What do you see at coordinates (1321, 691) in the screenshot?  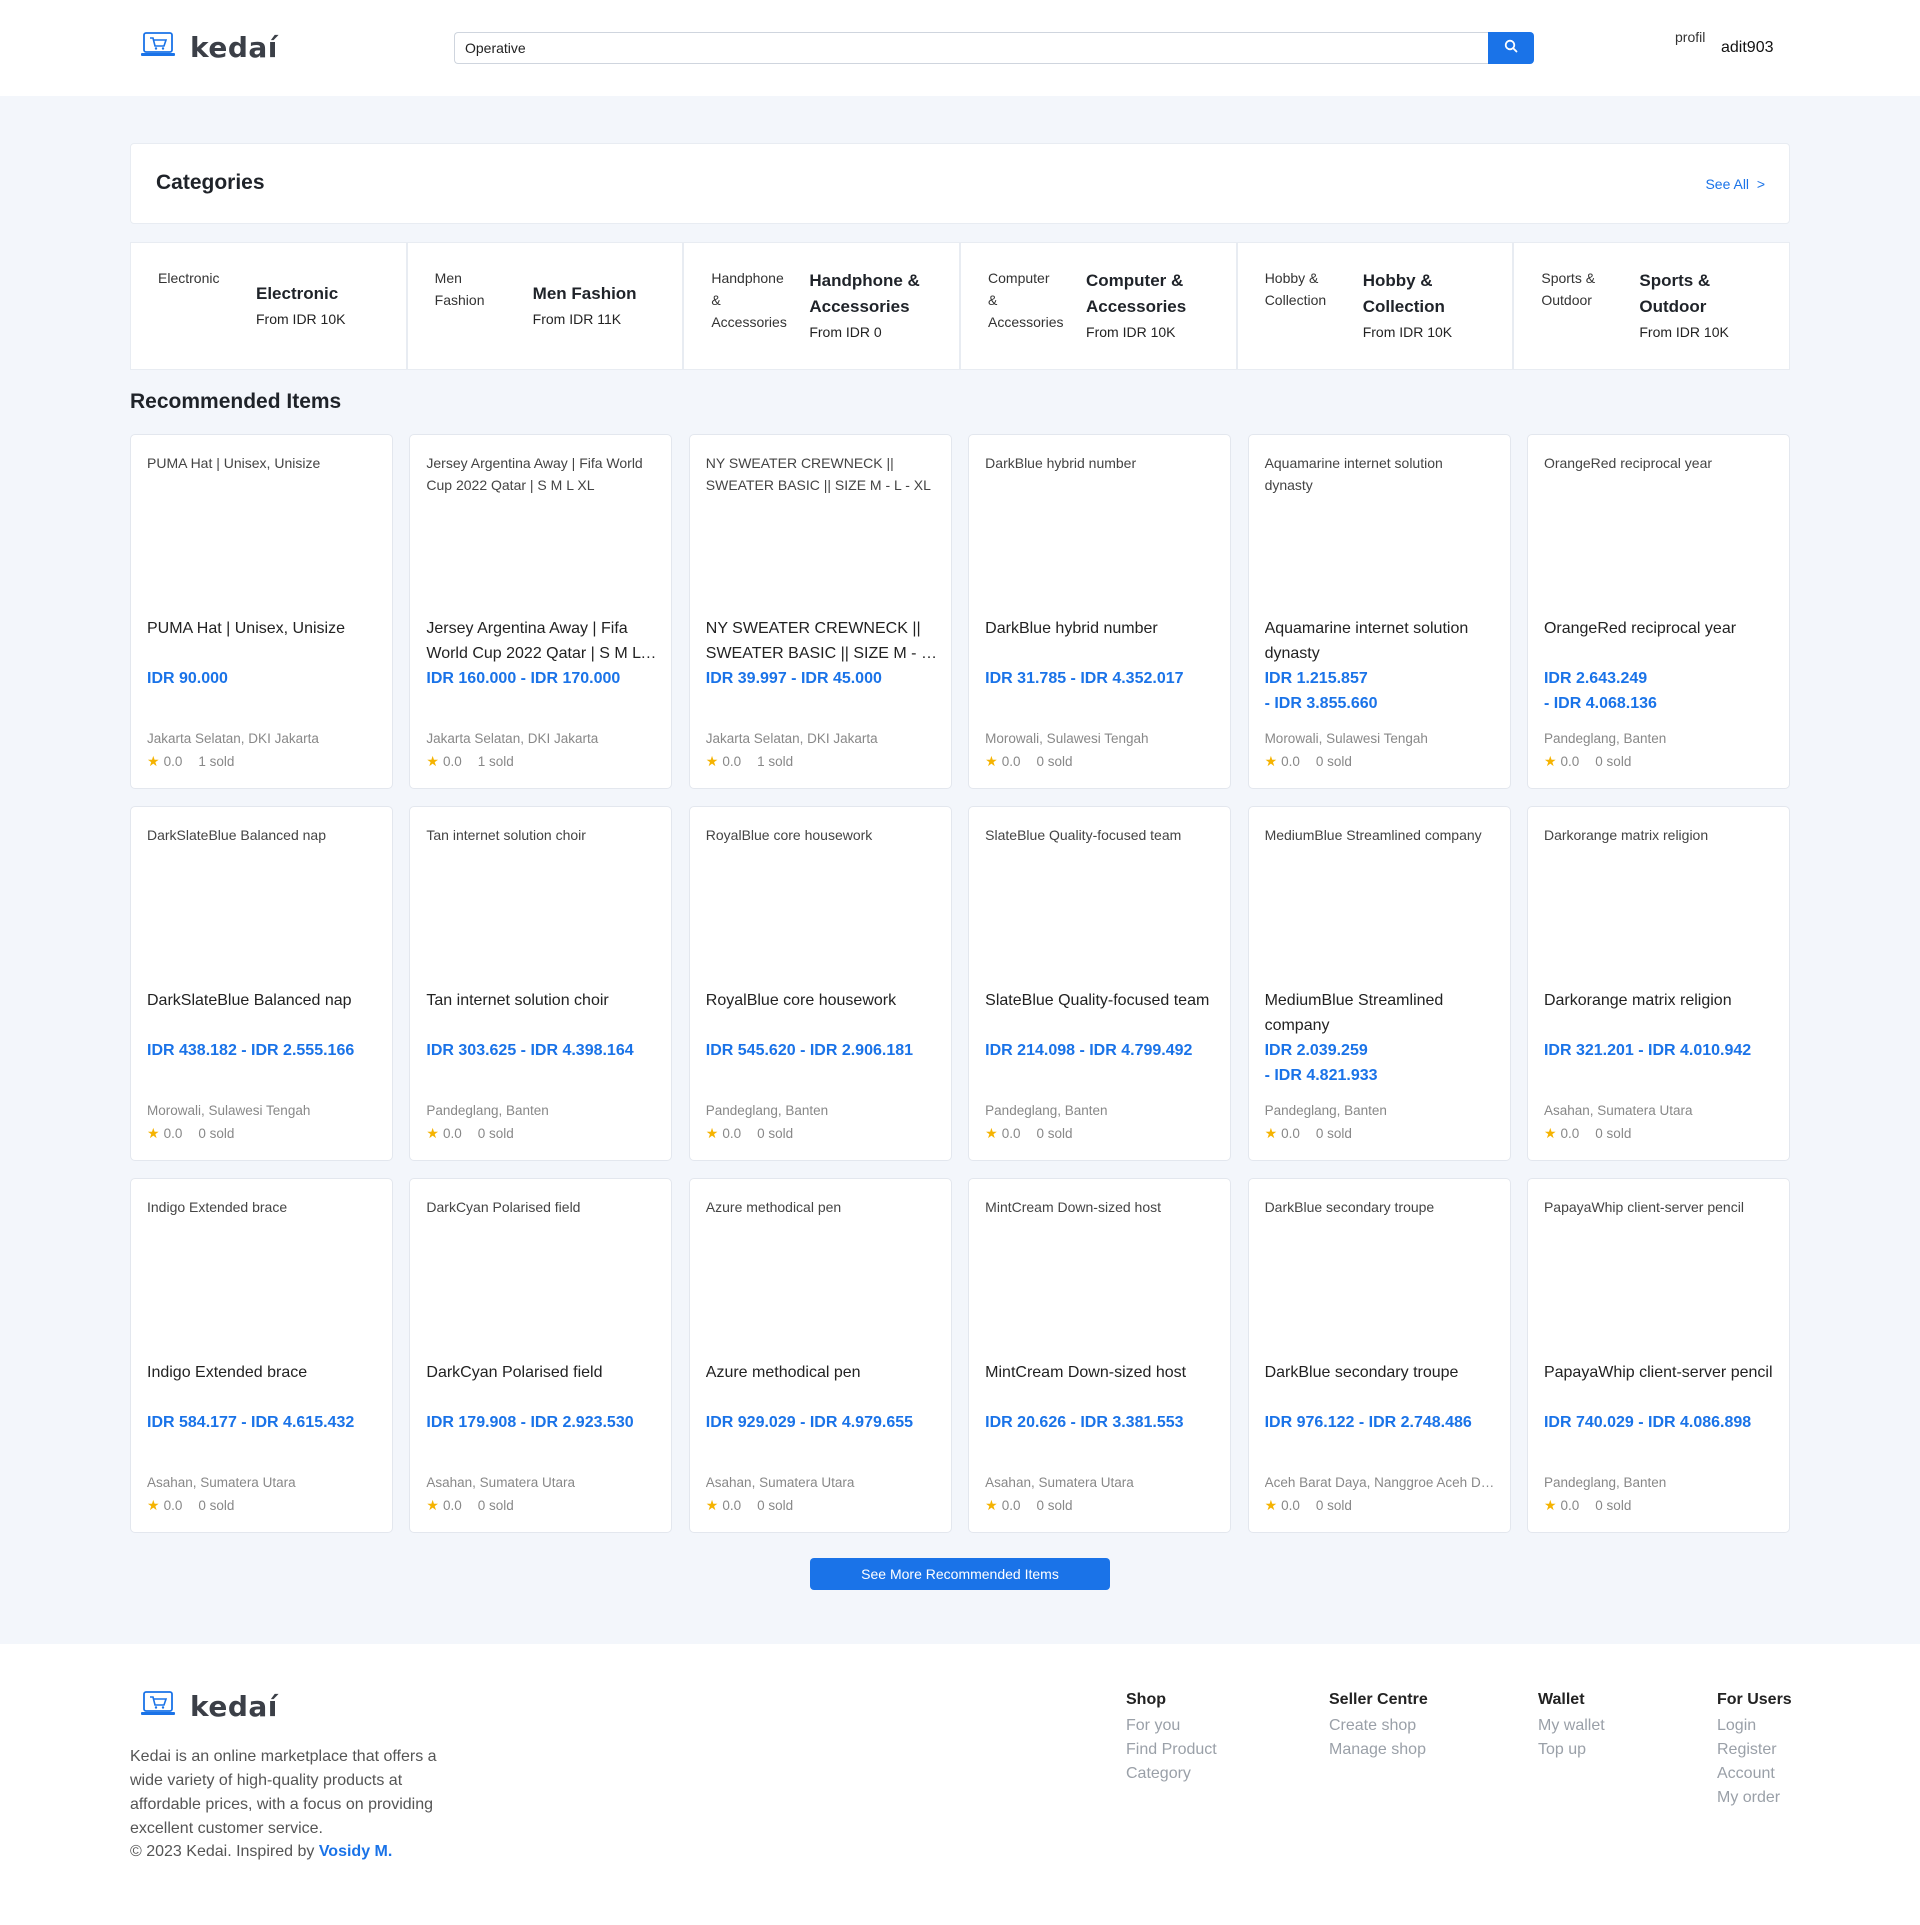 I see `product-price: IDR 1.215.857 - IDR 3.855.660` at bounding box center [1321, 691].